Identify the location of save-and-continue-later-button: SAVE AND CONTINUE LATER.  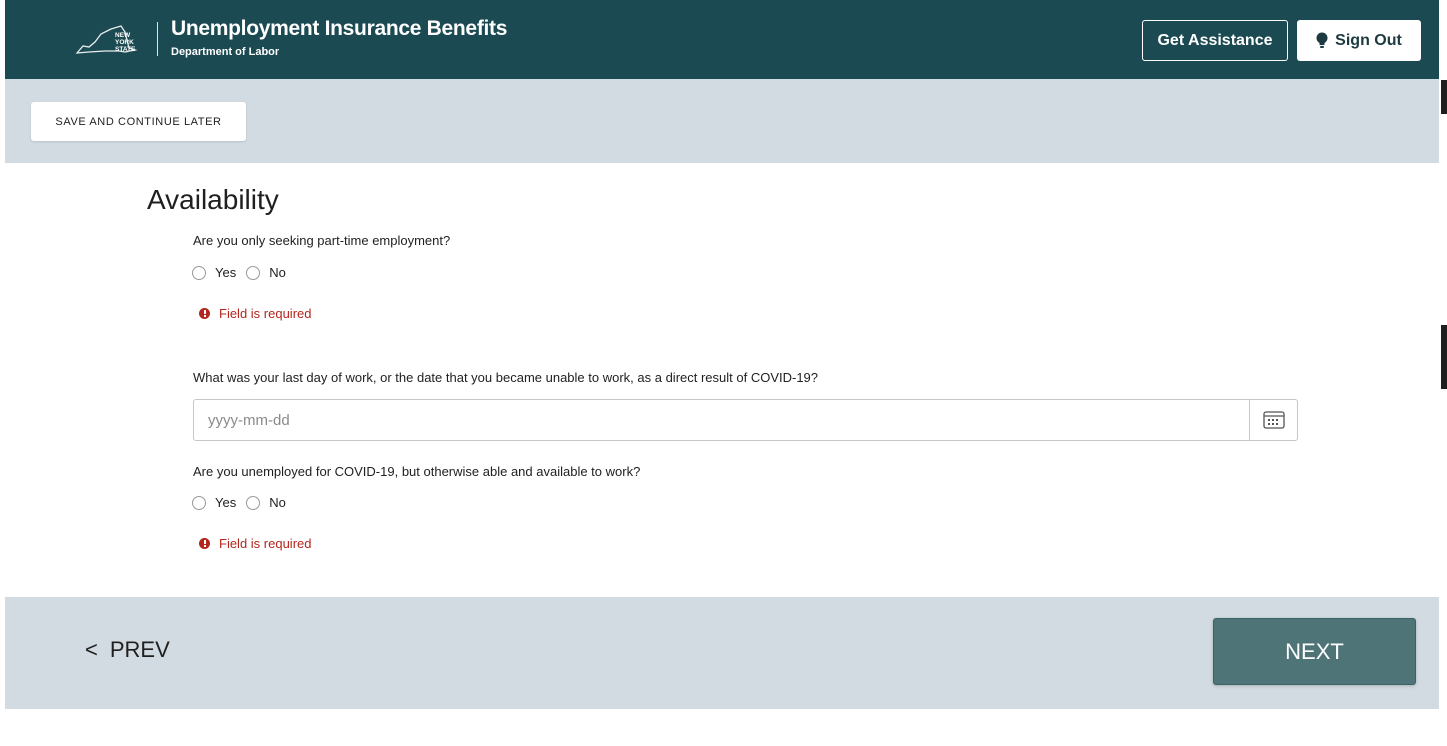
(138, 121).